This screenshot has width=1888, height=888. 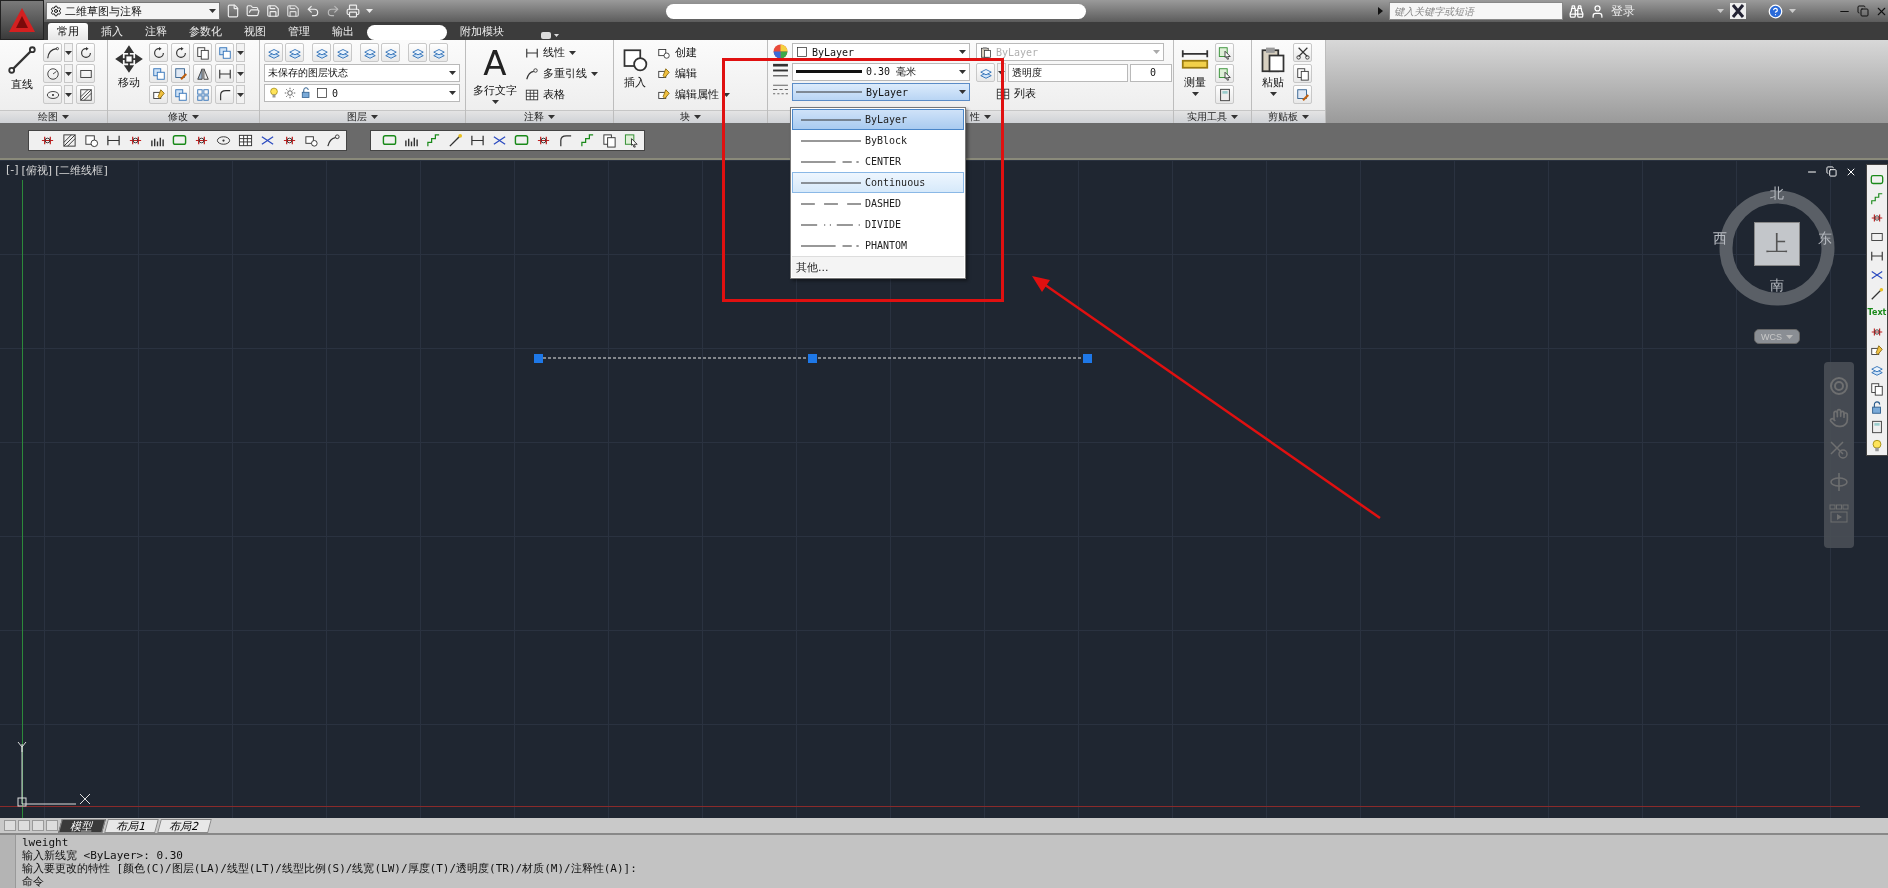 What do you see at coordinates (1068, 72) in the screenshot?
I see `transparency-label: 透明度` at bounding box center [1068, 72].